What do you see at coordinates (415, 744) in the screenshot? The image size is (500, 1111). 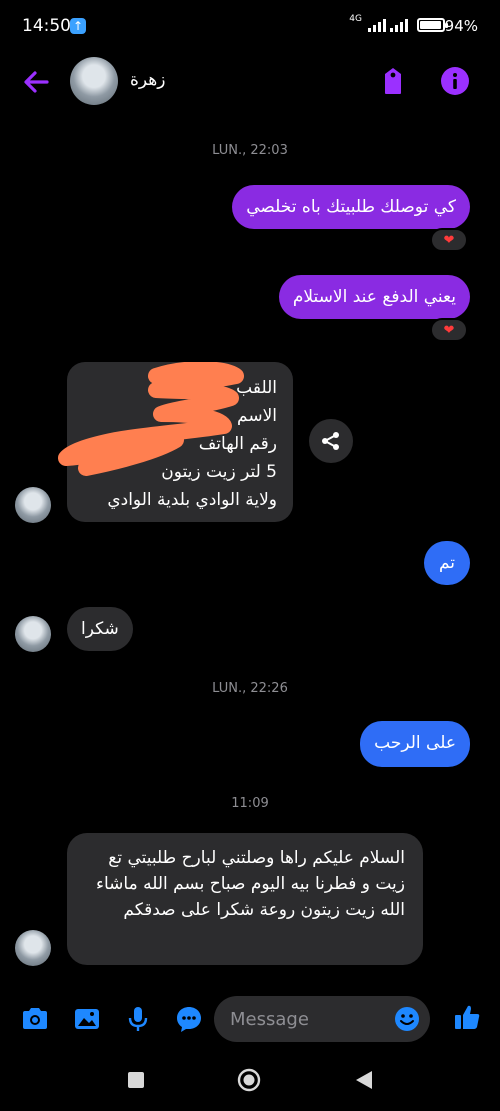 I see `outgoing-message: على الرحب` at bounding box center [415, 744].